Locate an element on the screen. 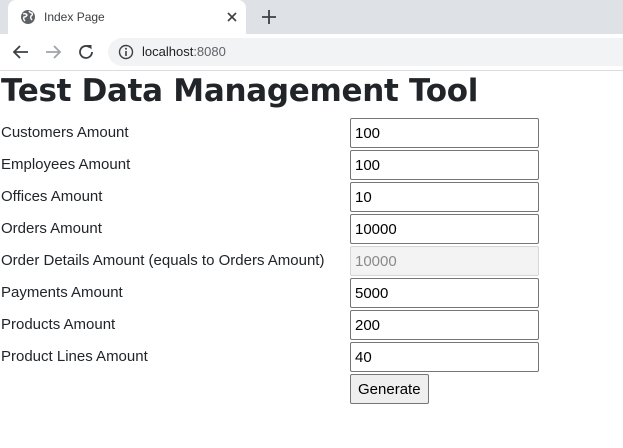 The width and height of the screenshot is (623, 448). arrow-right-icon is located at coordinates (53, 52).